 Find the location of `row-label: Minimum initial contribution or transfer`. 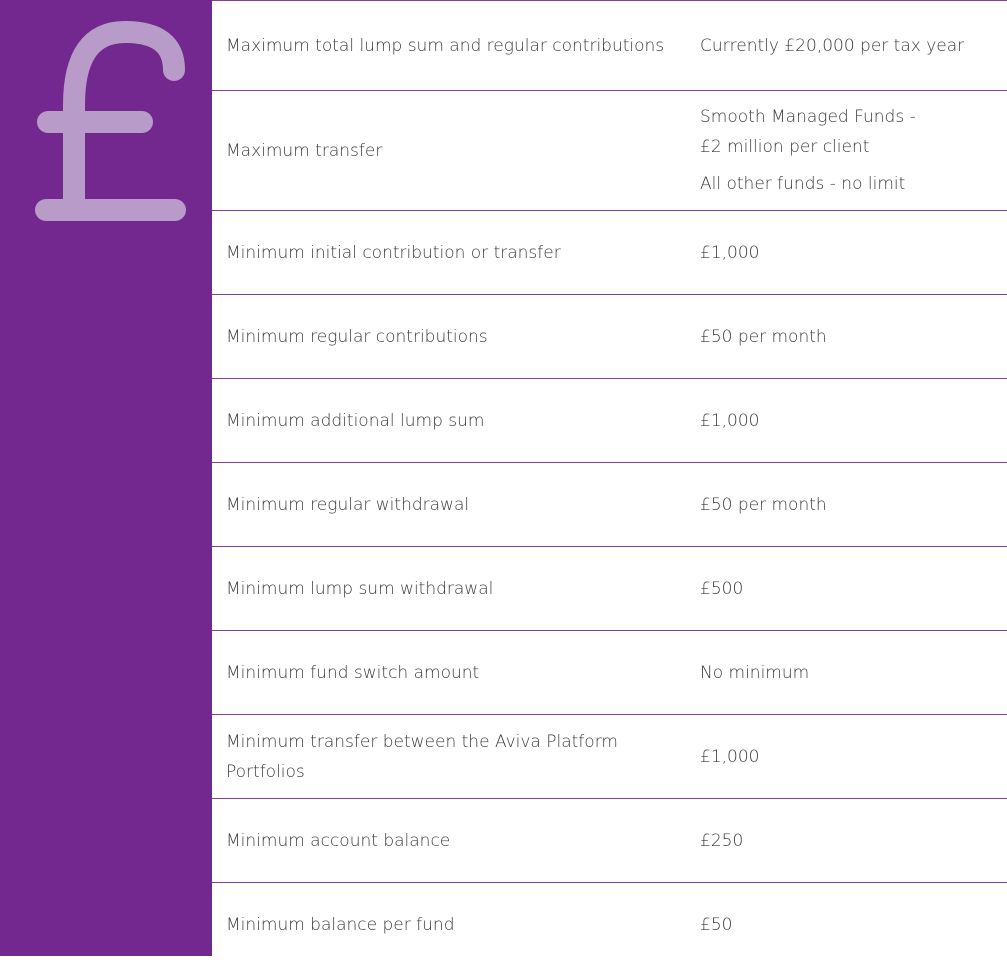

row-label: Minimum initial contribution or transfer is located at coordinates (393, 252).